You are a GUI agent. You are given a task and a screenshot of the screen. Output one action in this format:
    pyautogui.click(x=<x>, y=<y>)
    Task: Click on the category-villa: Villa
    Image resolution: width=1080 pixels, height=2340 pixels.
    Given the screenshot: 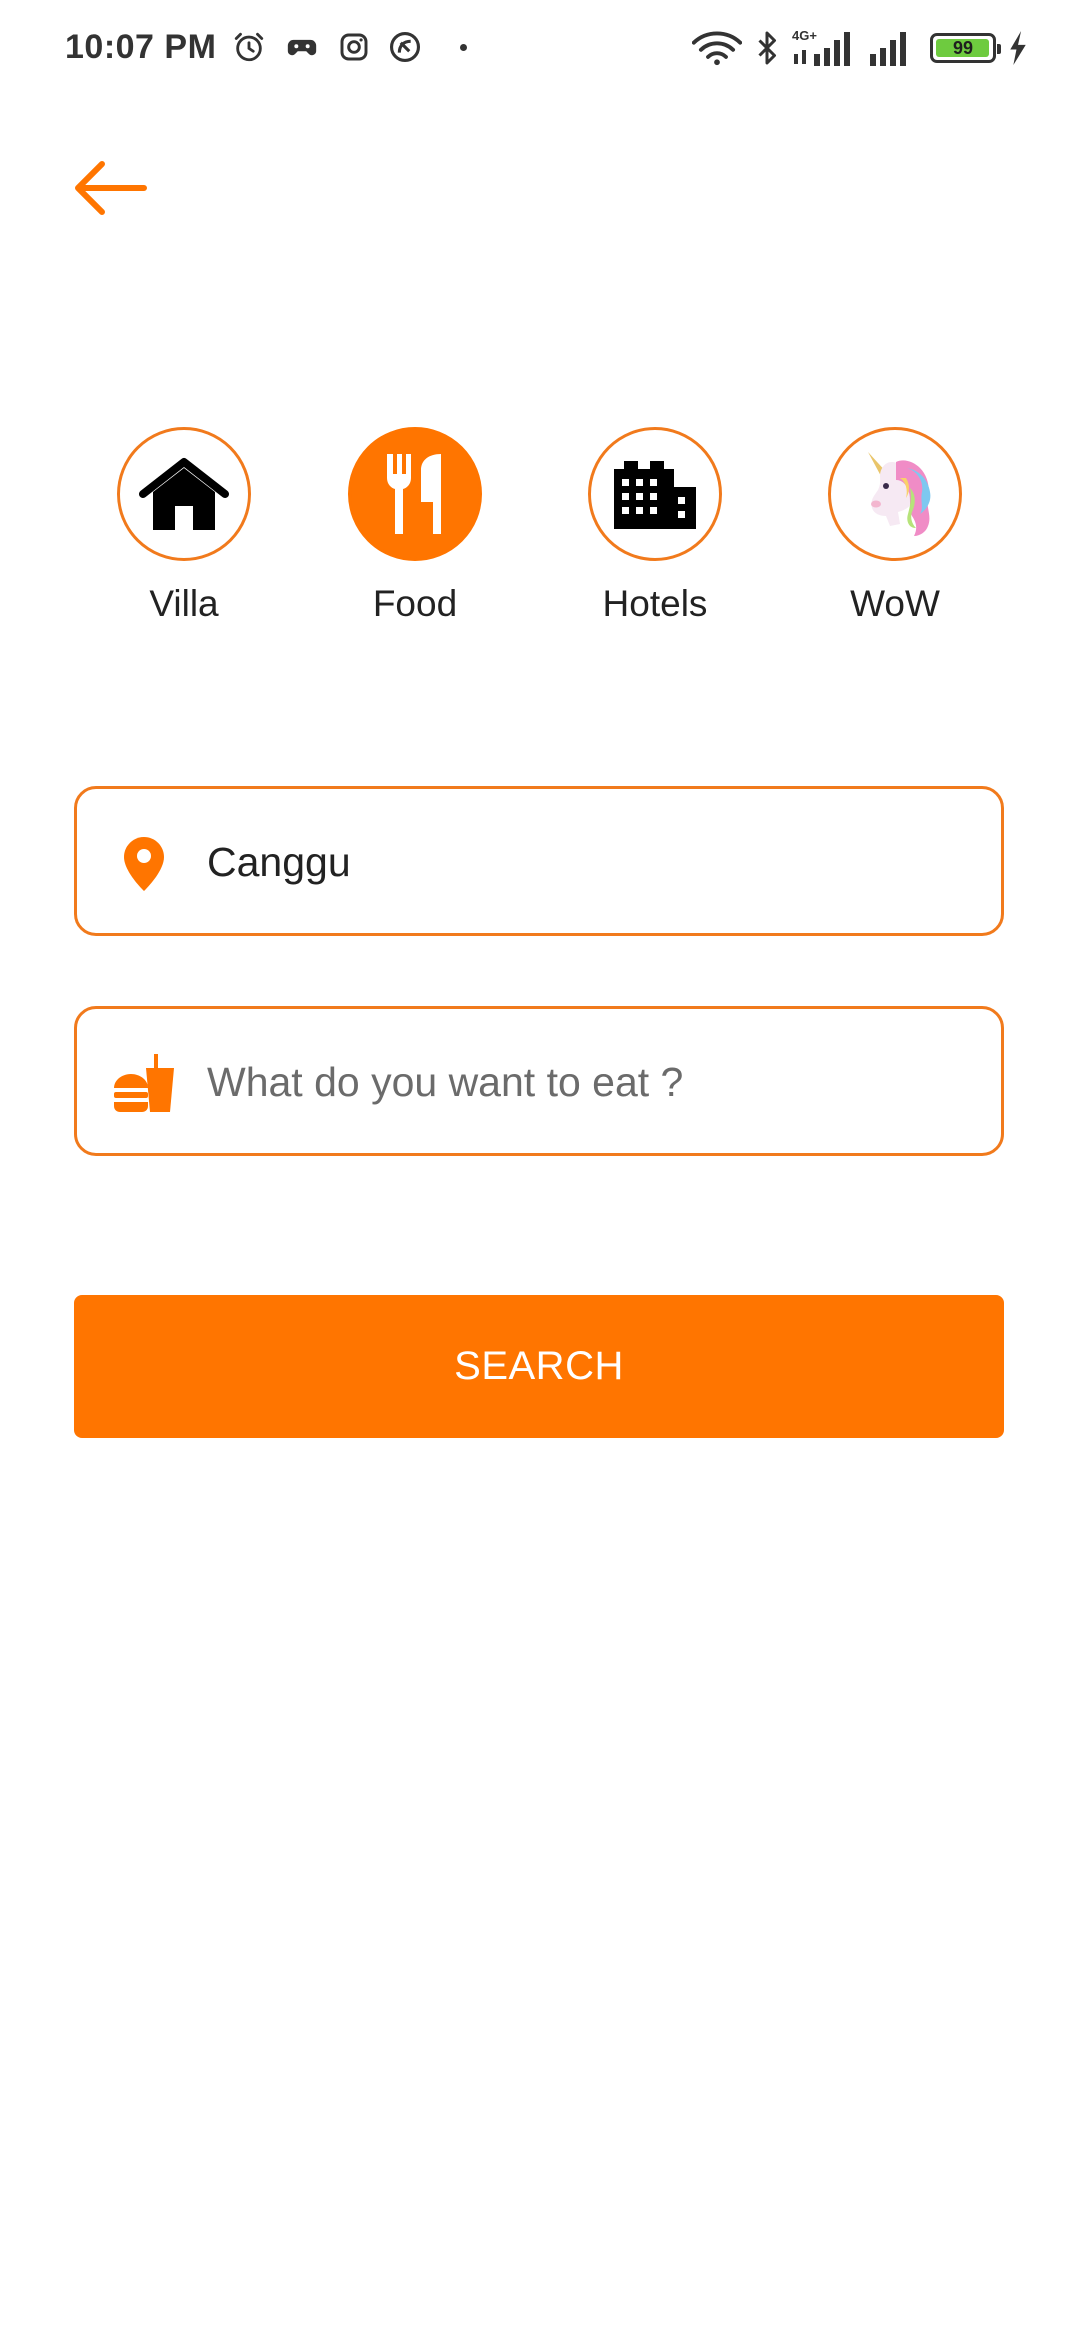 What is the action you would take?
    pyautogui.click(x=184, y=526)
    